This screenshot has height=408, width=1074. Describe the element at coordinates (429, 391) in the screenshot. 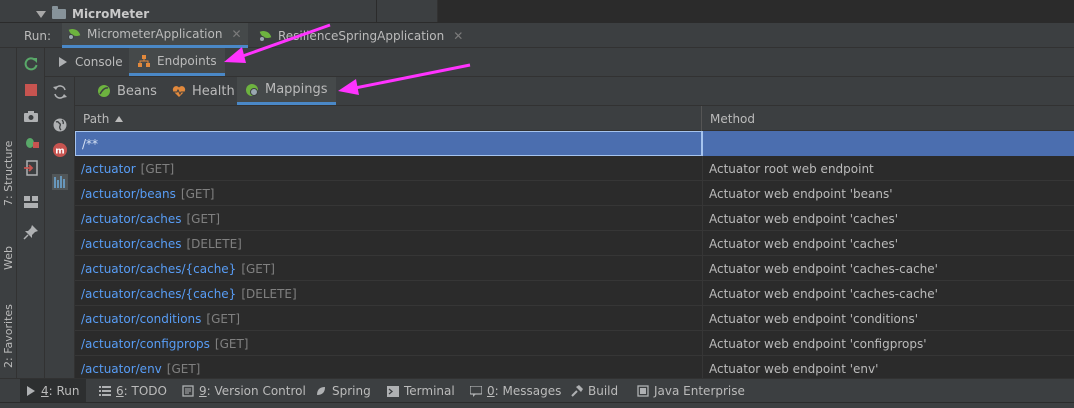

I see `tool-label: Terminal` at that location.